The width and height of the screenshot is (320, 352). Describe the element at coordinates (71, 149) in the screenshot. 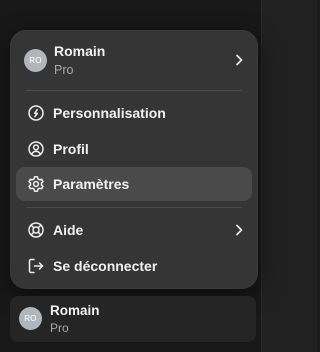

I see `menu-item-label: Profil` at that location.